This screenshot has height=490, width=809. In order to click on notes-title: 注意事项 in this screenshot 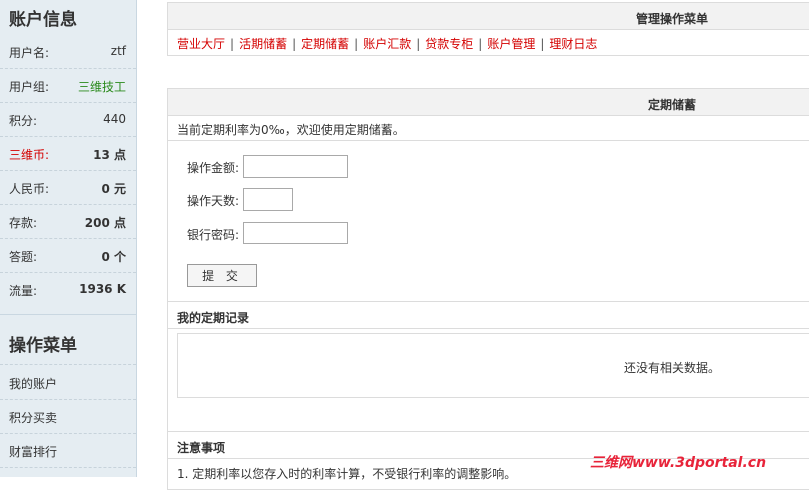, I will do `click(201, 448)`.